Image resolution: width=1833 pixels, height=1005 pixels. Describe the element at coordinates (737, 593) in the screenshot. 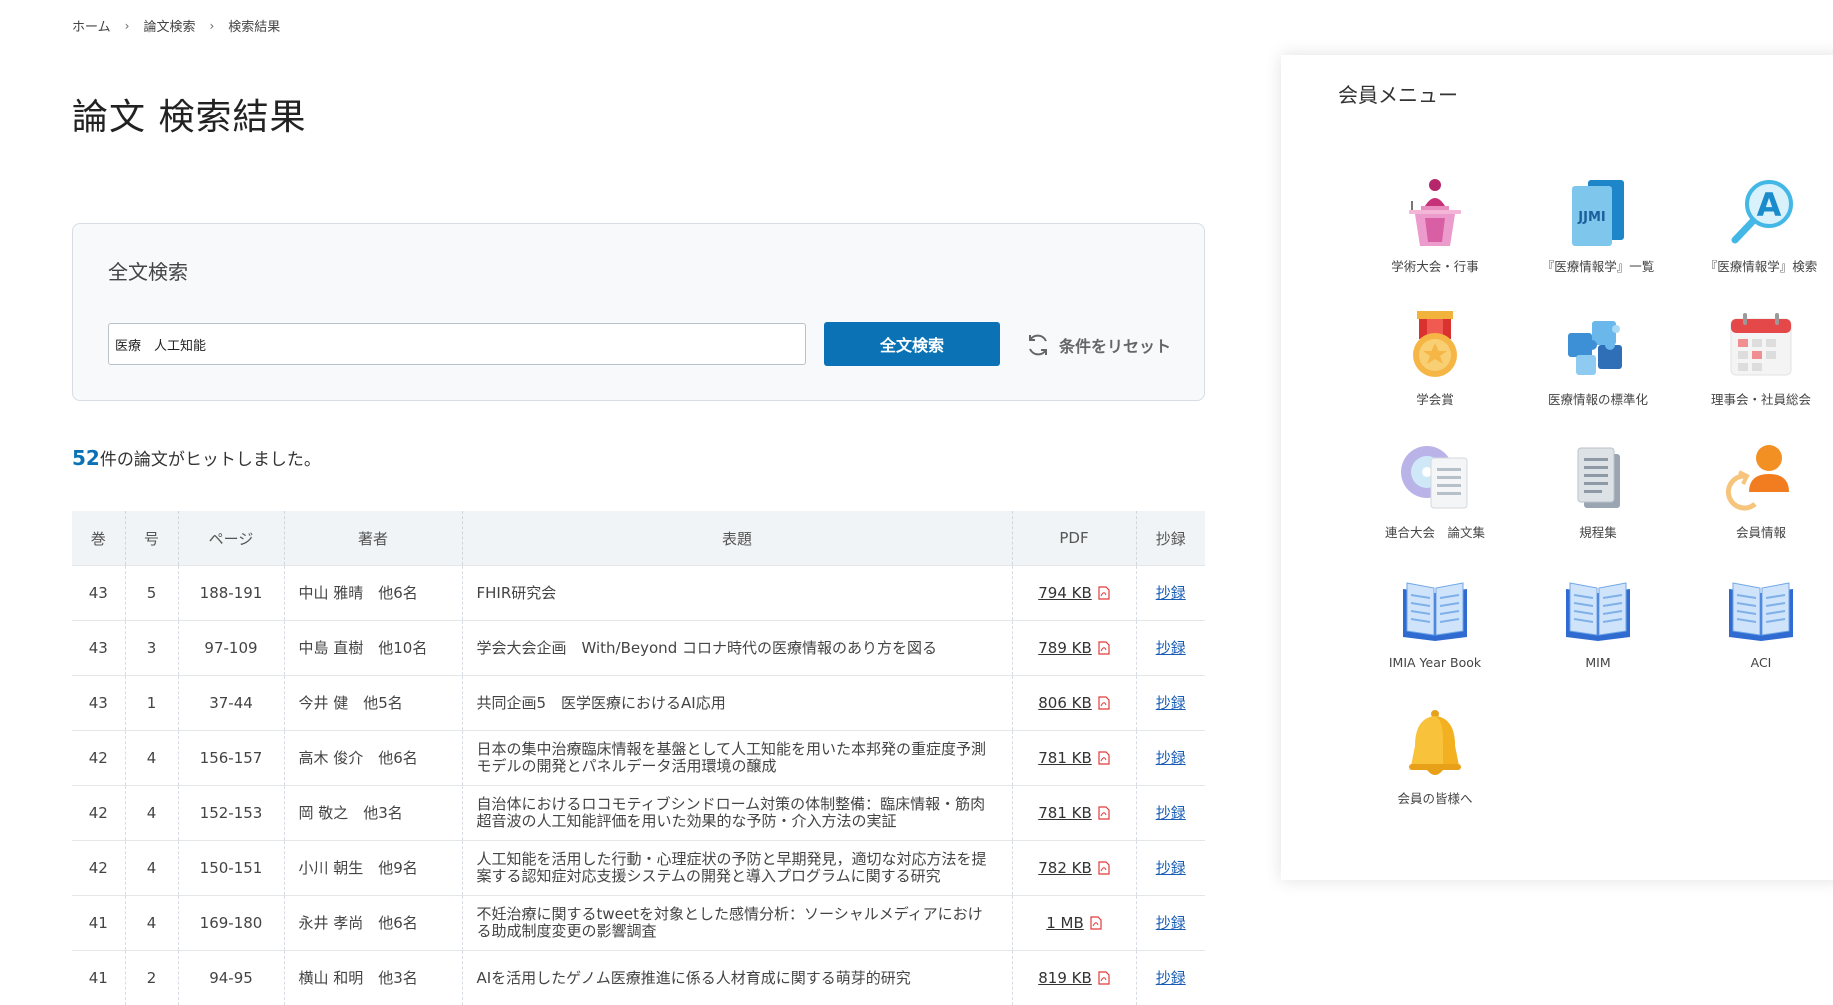

I see `cell-title: FHIR研究会` at that location.